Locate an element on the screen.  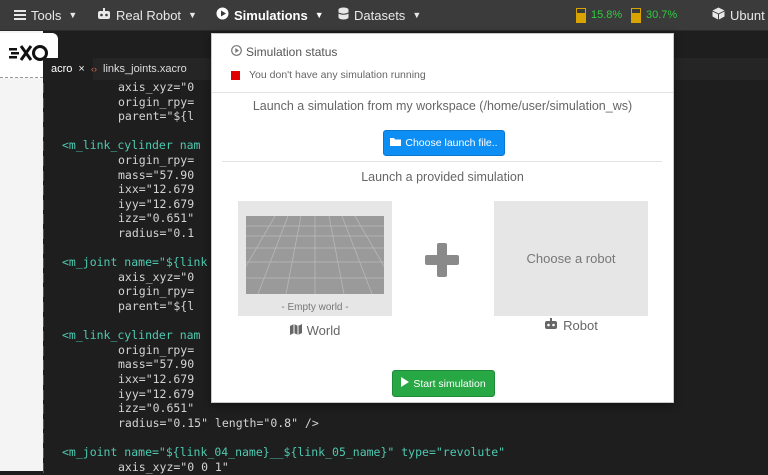
world-card: - Empty world - is located at coordinates (315, 258).